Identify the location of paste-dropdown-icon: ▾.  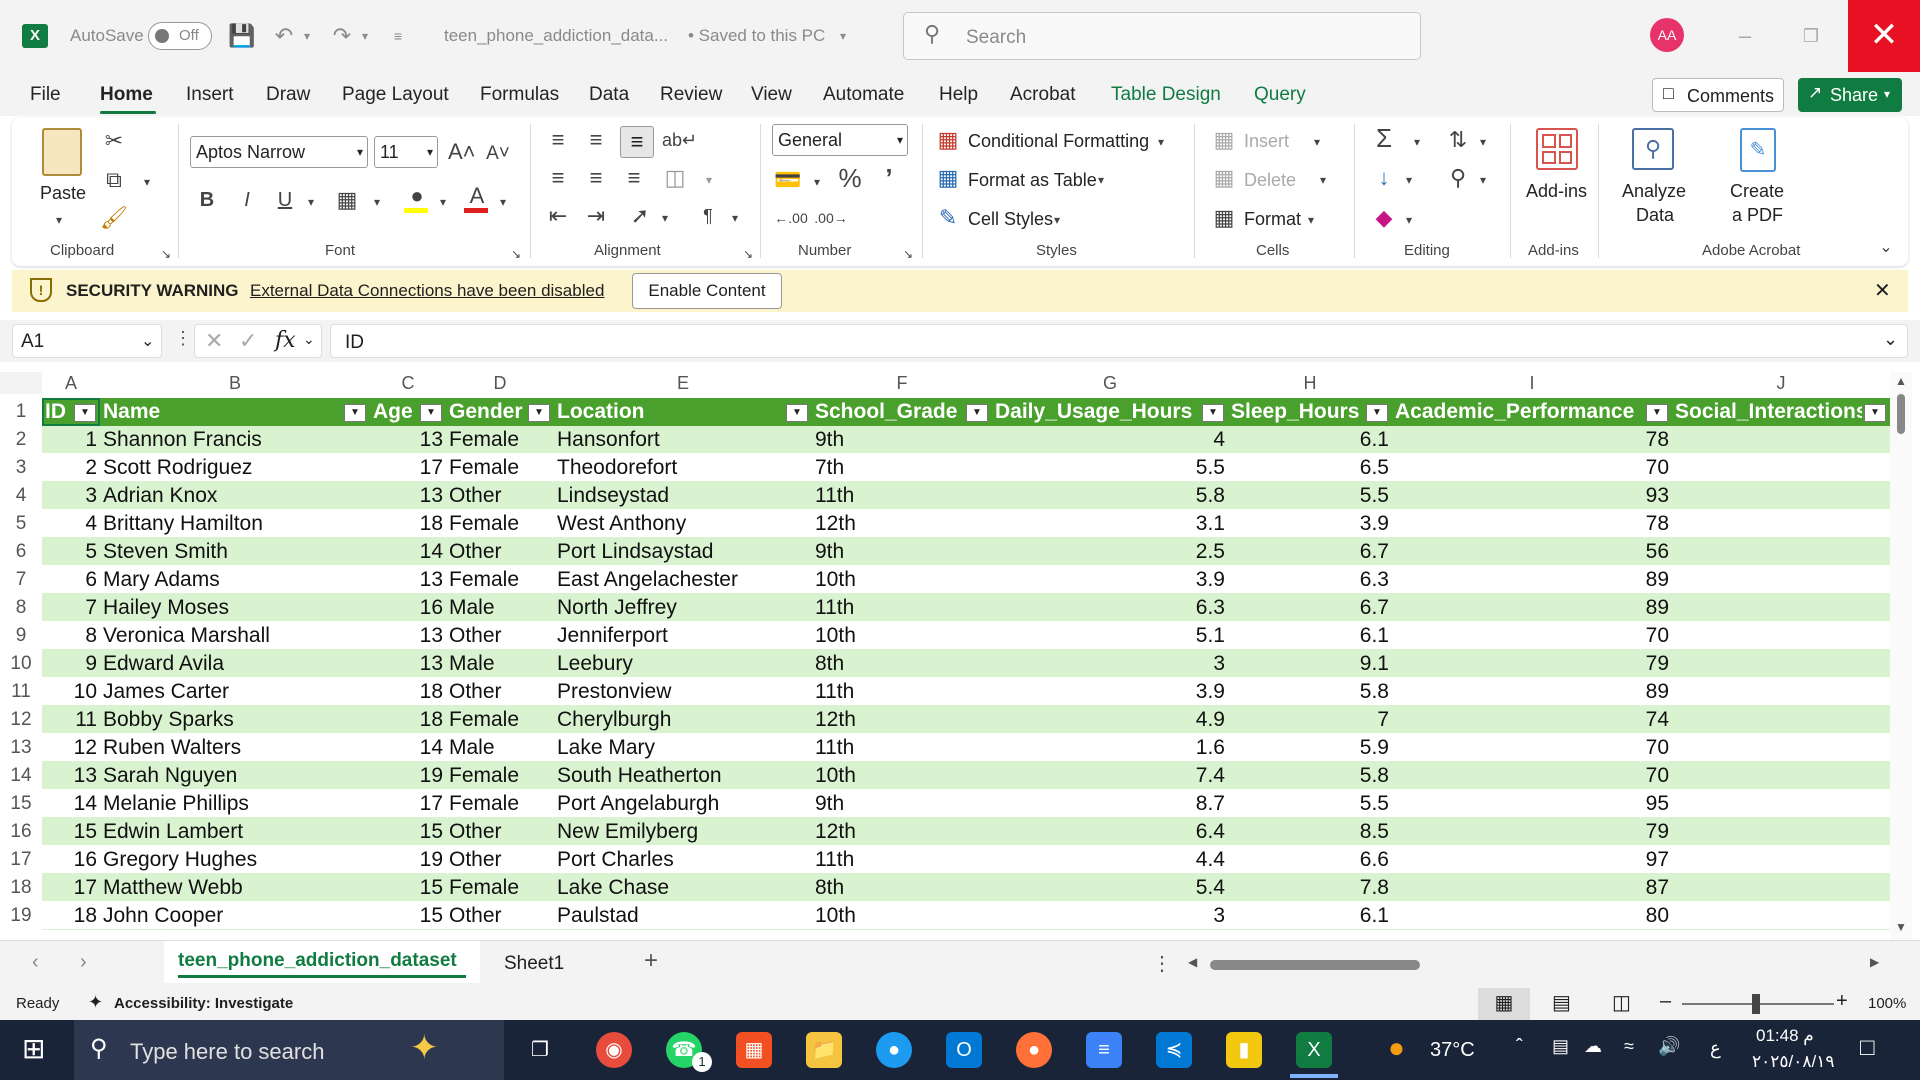
(59, 220).